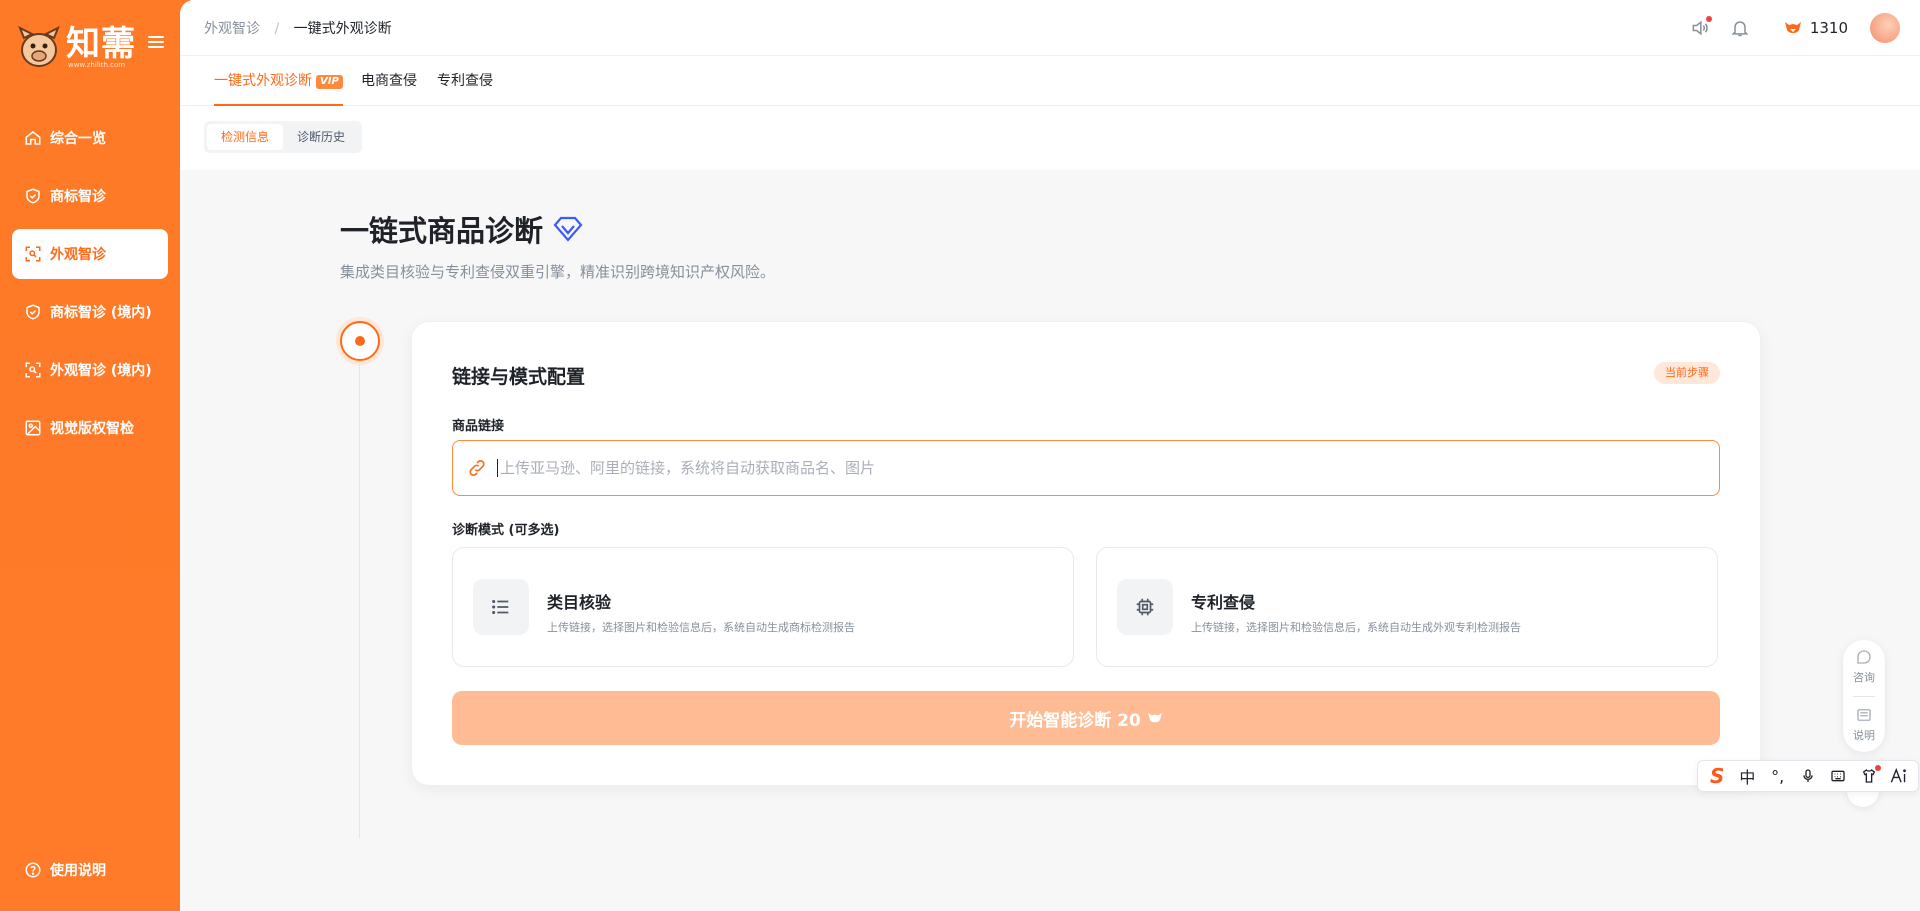 The width and height of the screenshot is (1920, 911). I want to click on help-link: 使用说明, so click(65, 870).